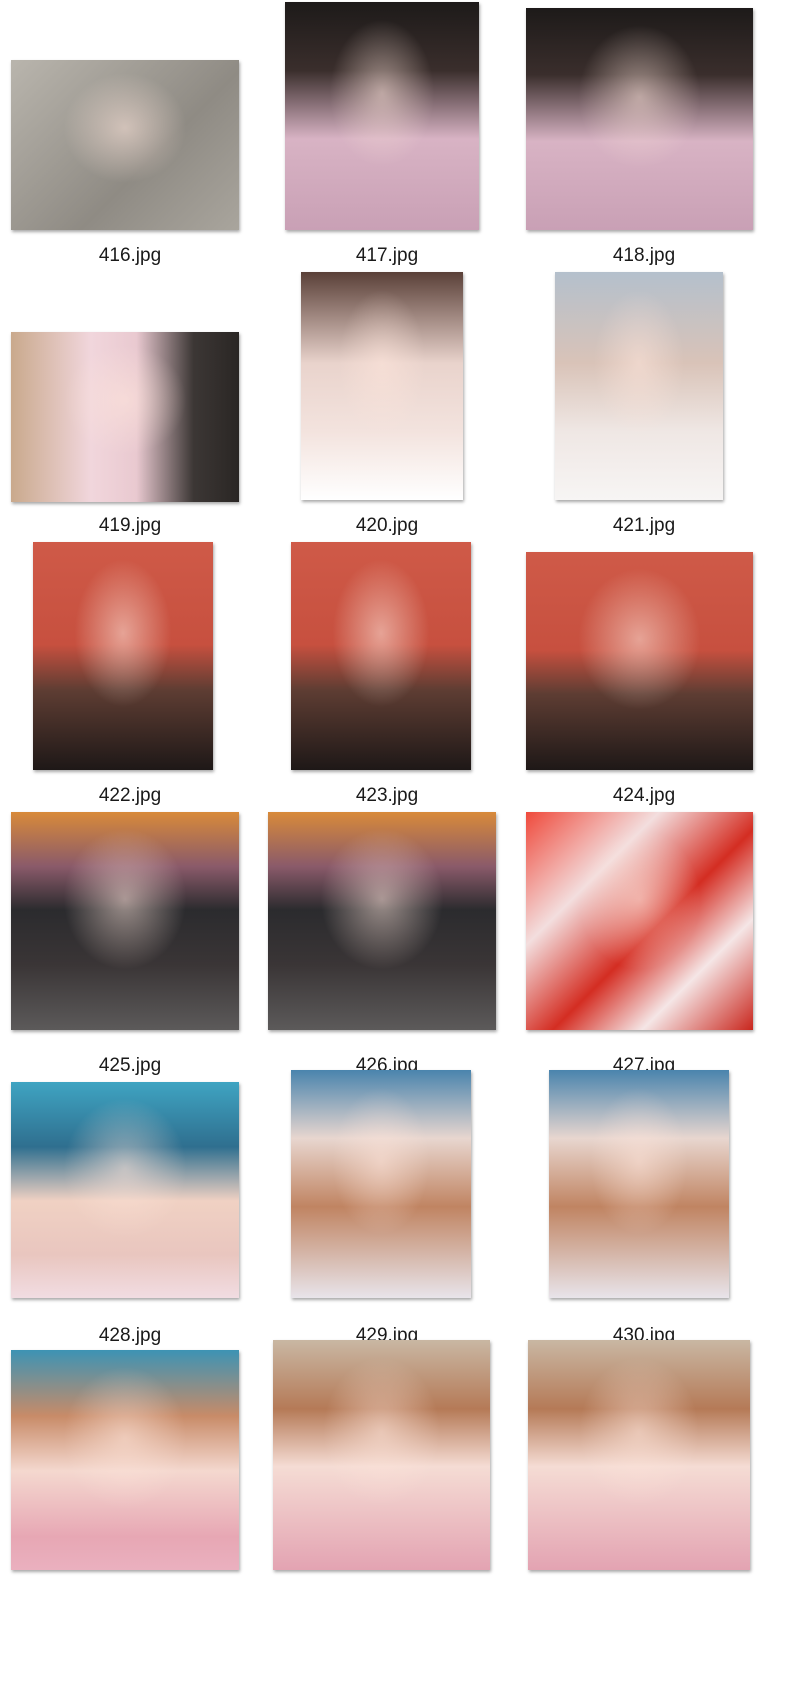 The height and width of the screenshot is (1686, 810). Describe the element at coordinates (387, 795) in the screenshot. I see `file-name-label: 423.jpg` at that location.